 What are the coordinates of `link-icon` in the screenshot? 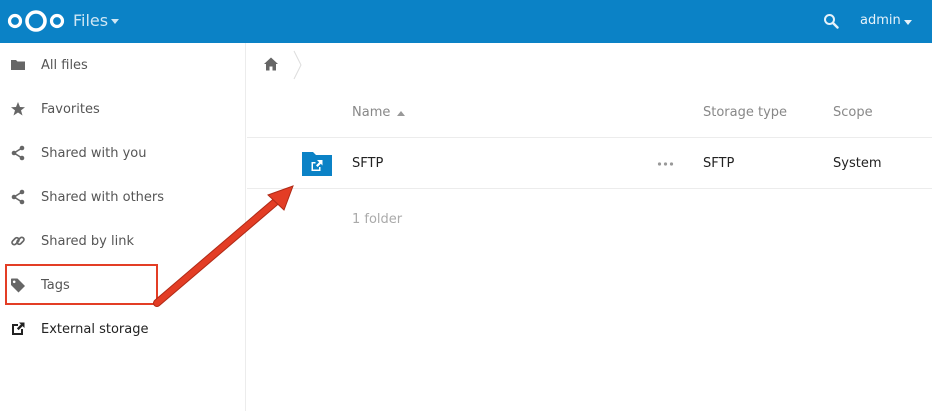 It's located at (18, 241).